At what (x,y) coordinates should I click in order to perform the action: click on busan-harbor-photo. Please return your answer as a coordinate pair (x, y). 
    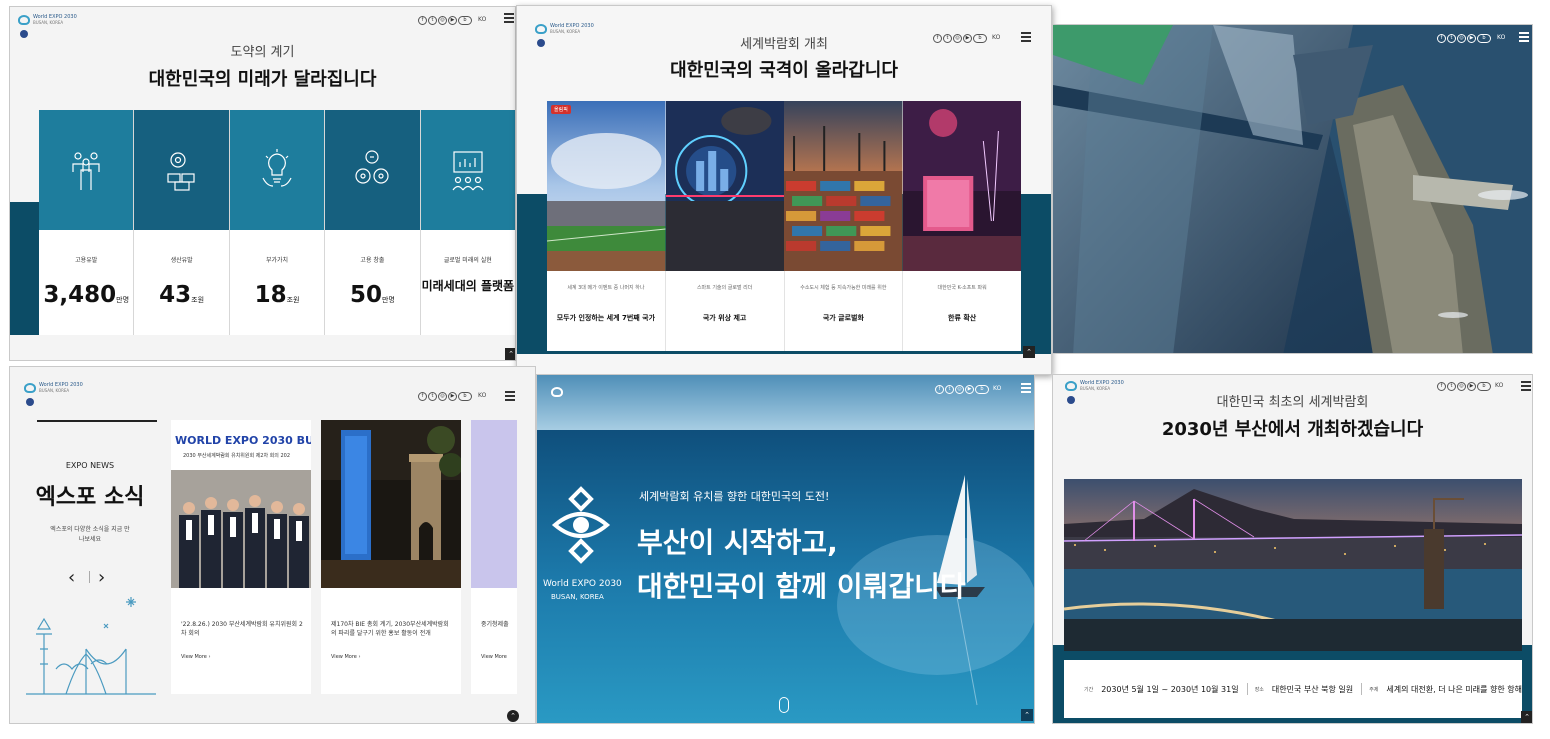
    Looking at the image, I should click on (1293, 565).